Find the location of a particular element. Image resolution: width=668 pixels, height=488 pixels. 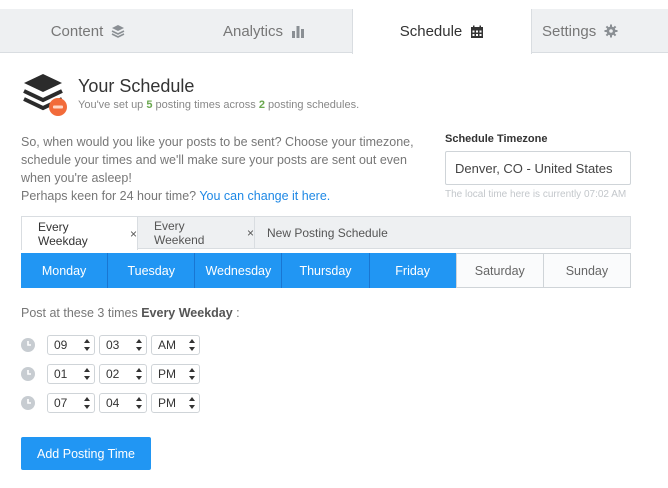

timezone-label: Schedule Timezone is located at coordinates (496, 139).